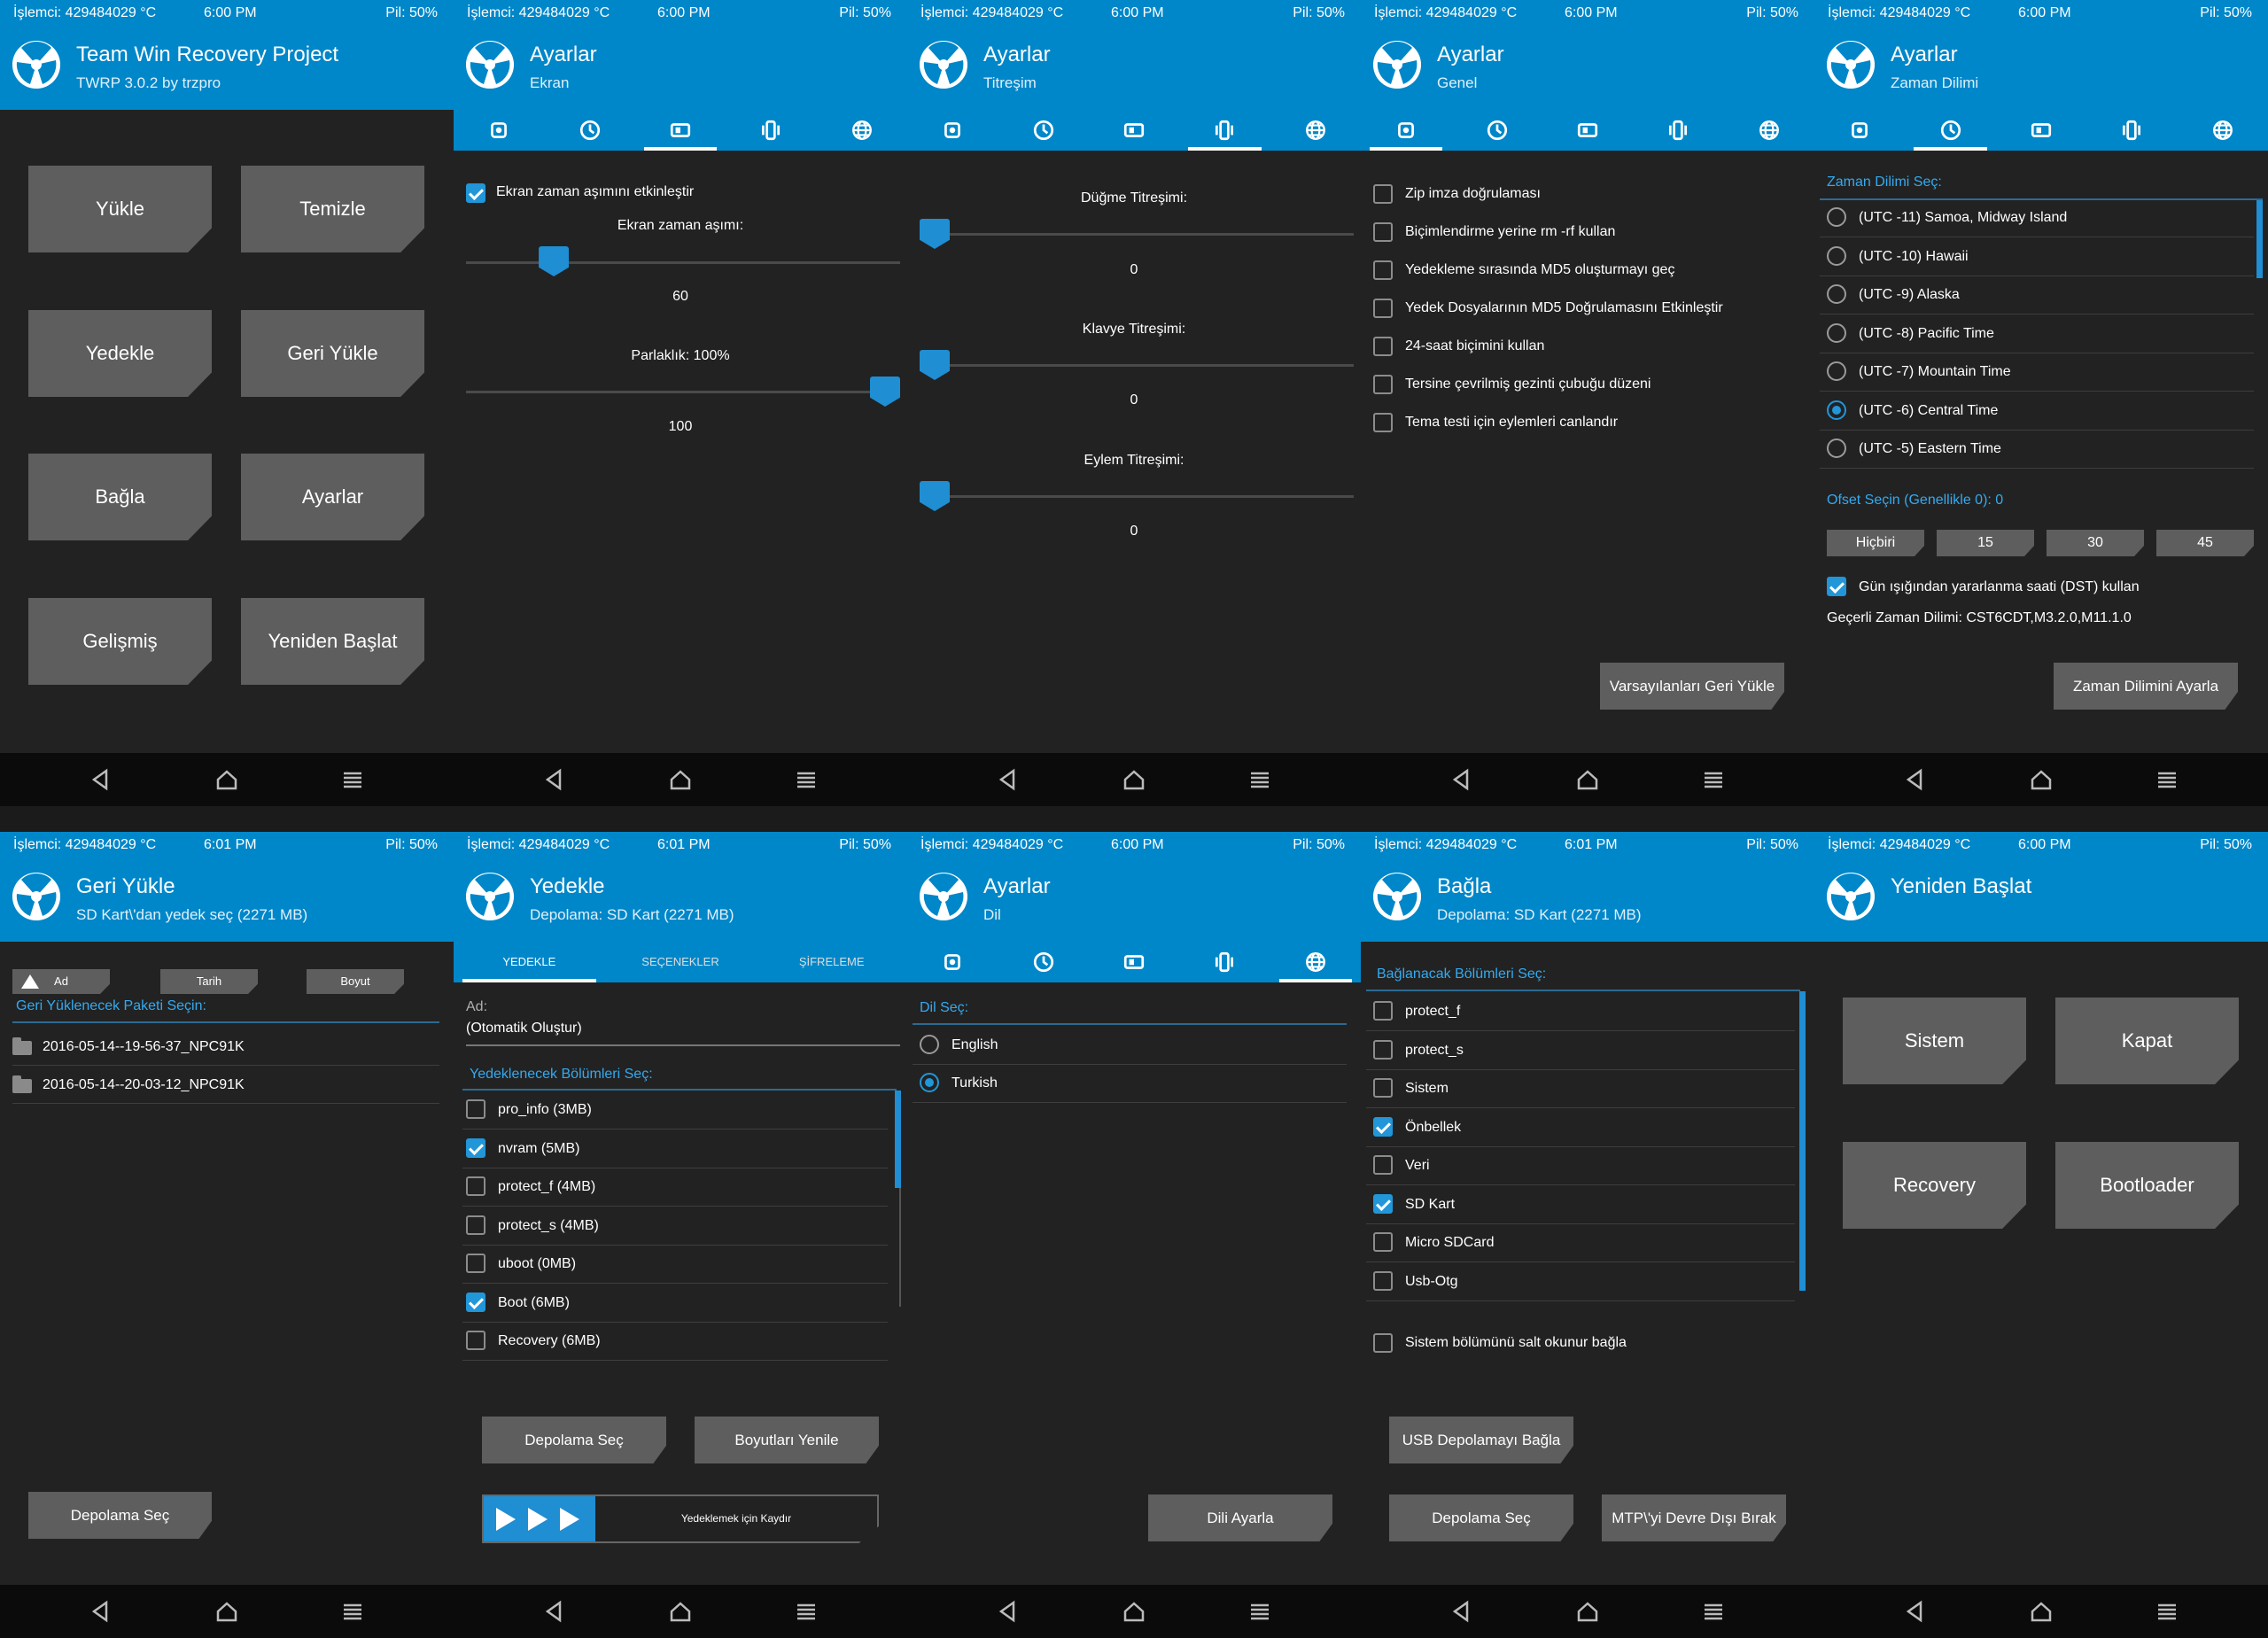 The image size is (2268, 1638). What do you see at coordinates (898, 1139) in the screenshot?
I see `partition-scrollbar` at bounding box center [898, 1139].